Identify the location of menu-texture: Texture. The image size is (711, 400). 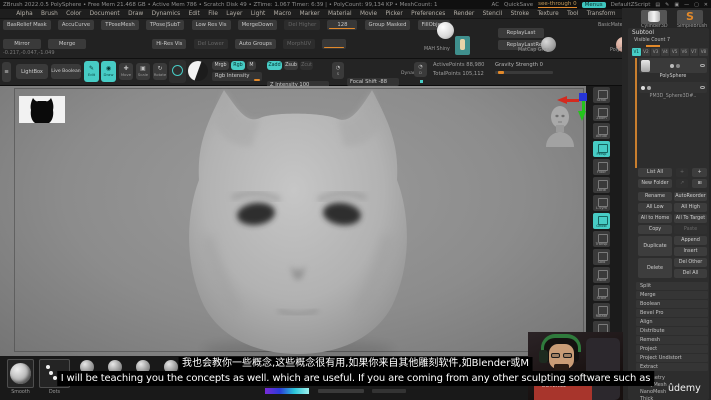
(548, 14).